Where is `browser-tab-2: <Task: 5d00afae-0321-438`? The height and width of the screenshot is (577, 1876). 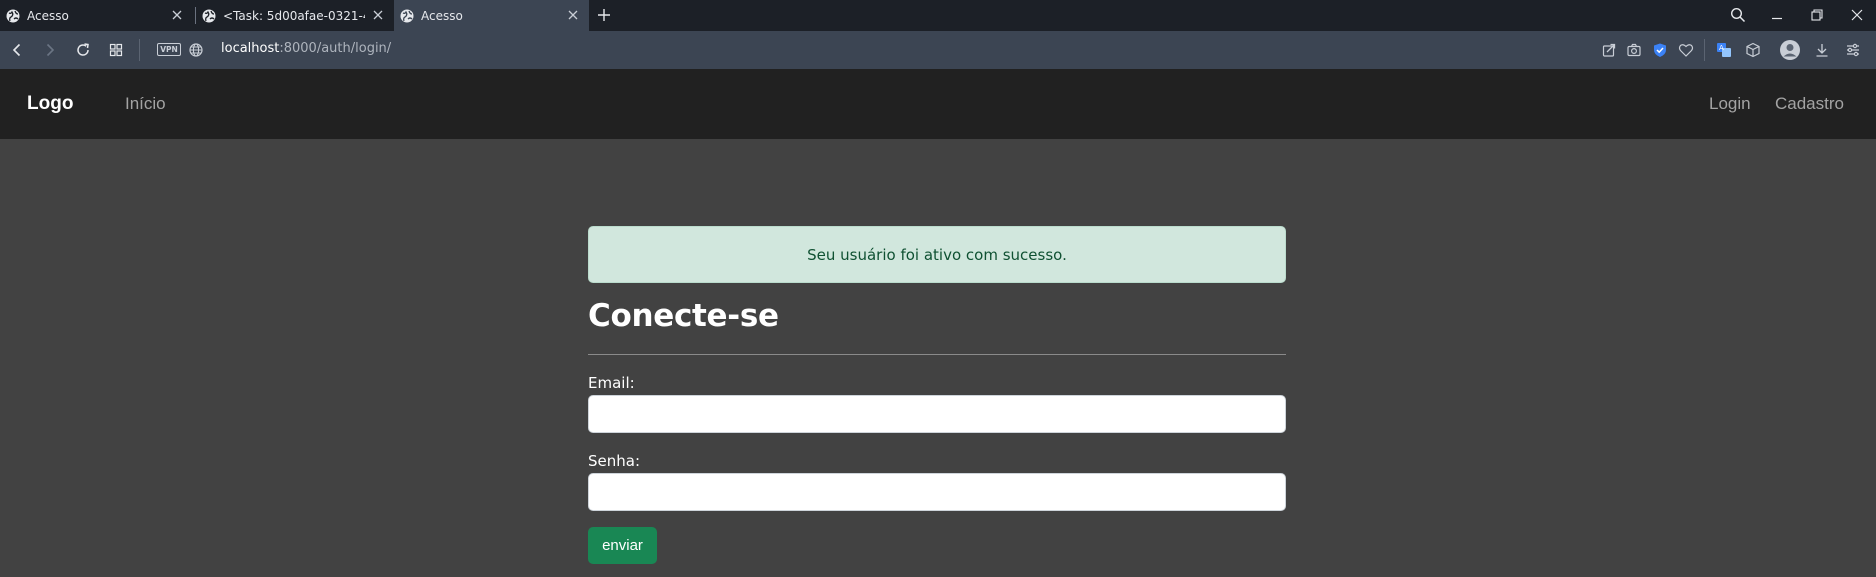 browser-tab-2: <Task: 5d00afae-0321-438 is located at coordinates (295, 15).